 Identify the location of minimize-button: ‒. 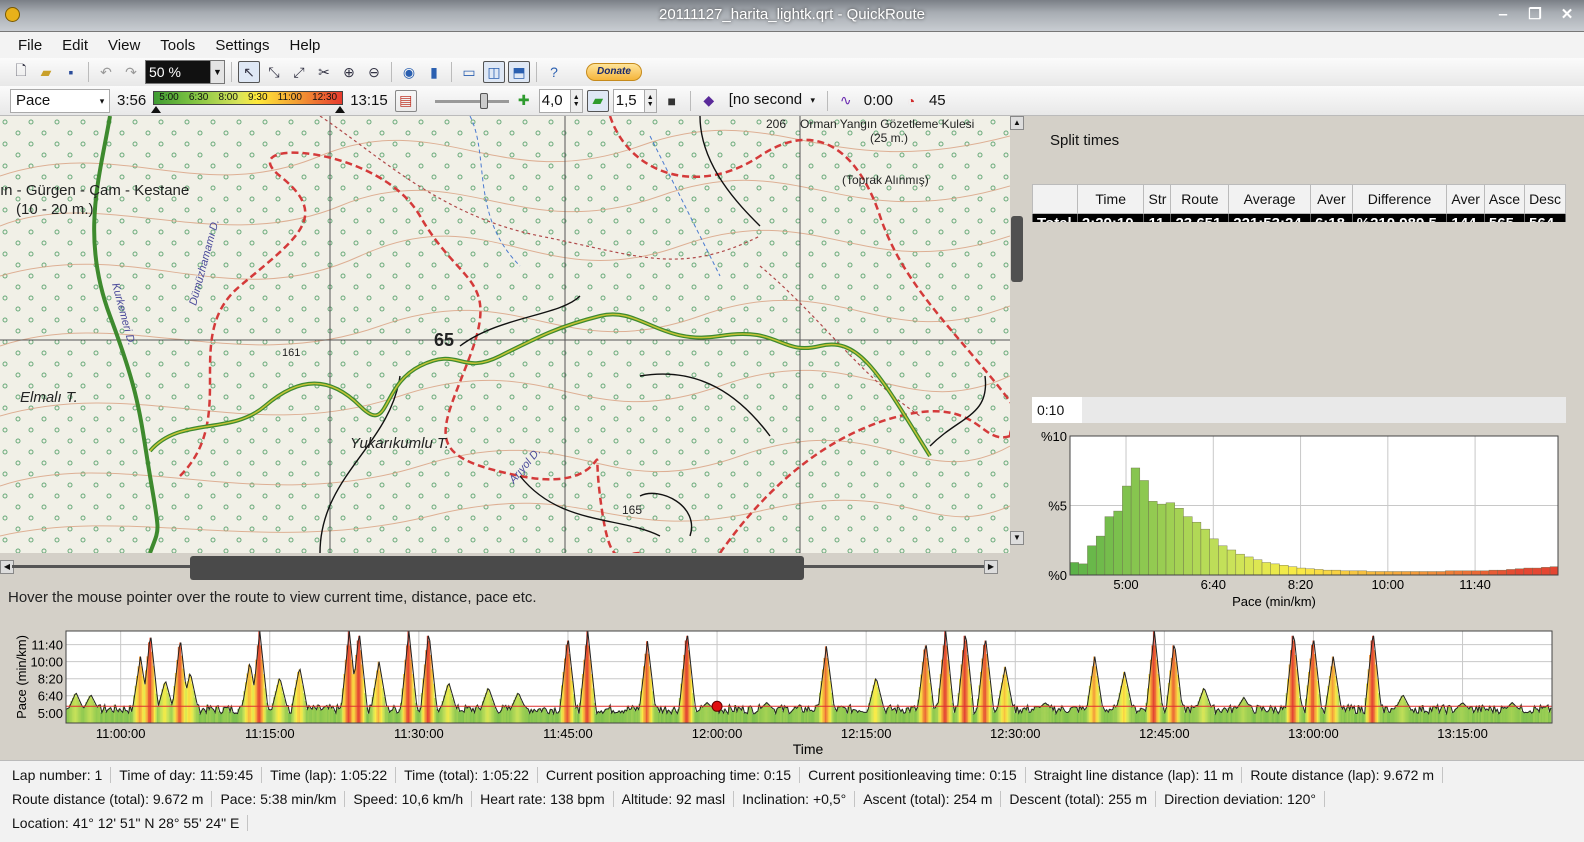
(1503, 15).